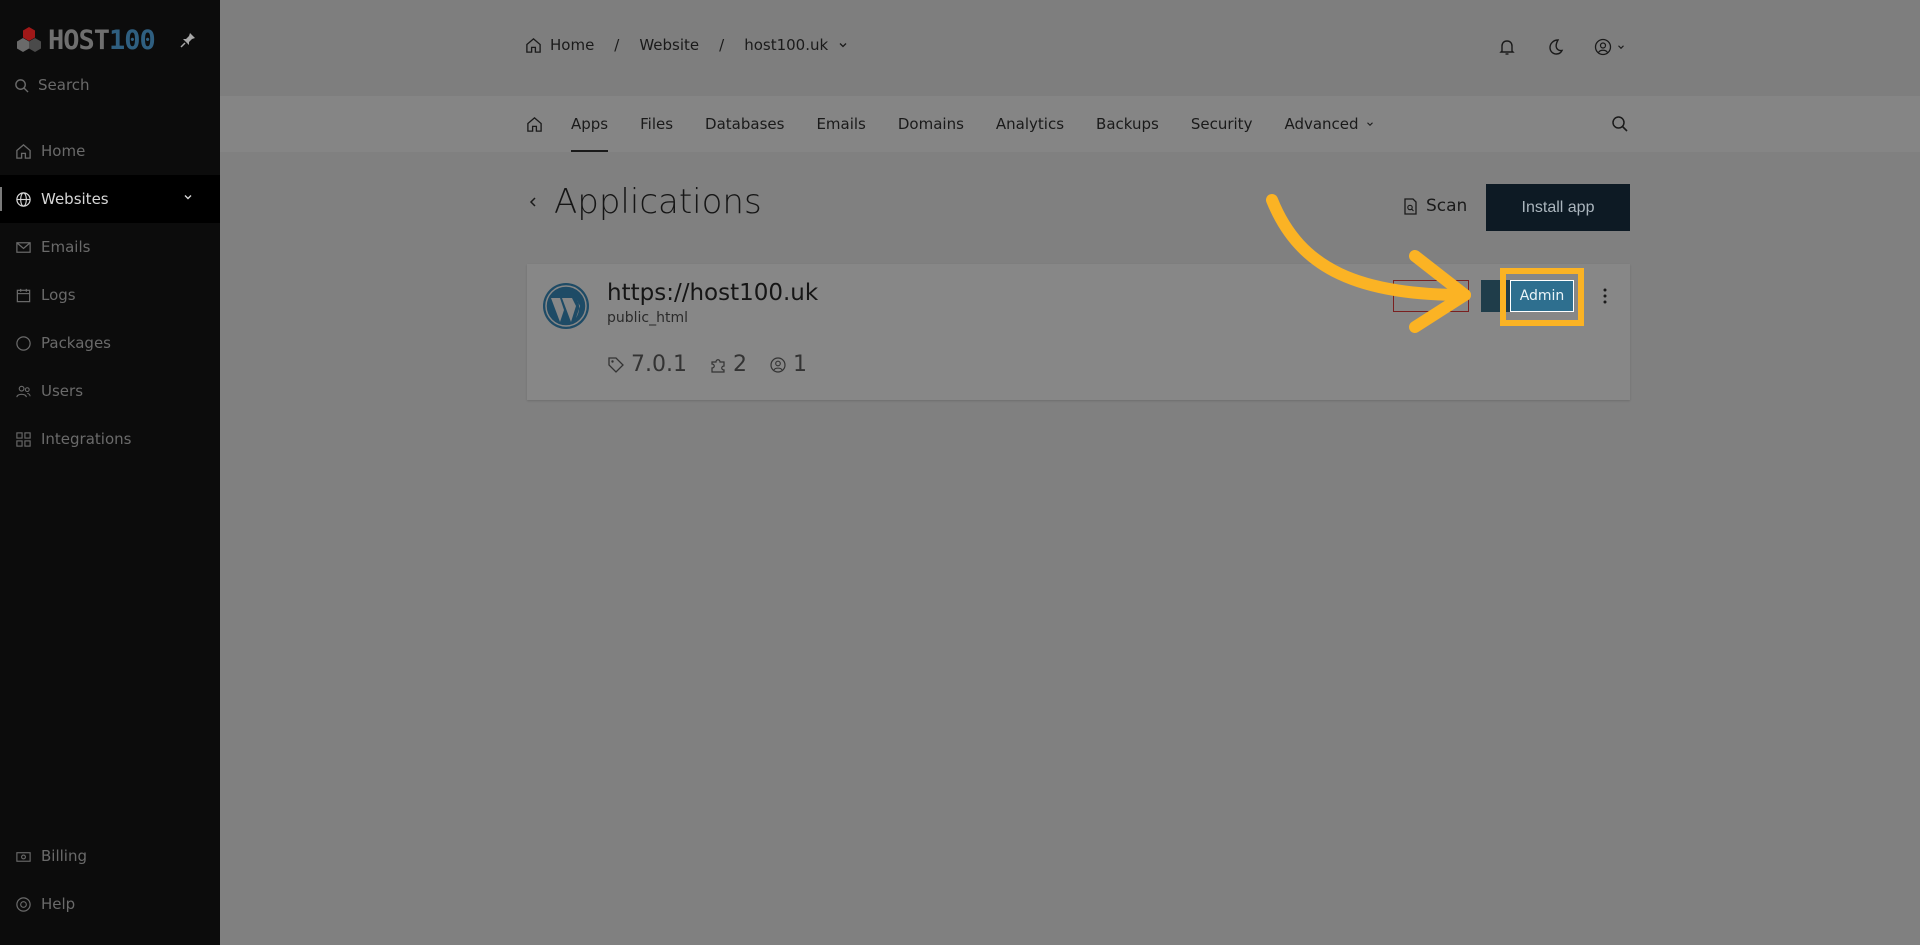 This screenshot has height=945, width=1920. What do you see at coordinates (1558, 207) in the screenshot?
I see `install-app-button: Install app` at bounding box center [1558, 207].